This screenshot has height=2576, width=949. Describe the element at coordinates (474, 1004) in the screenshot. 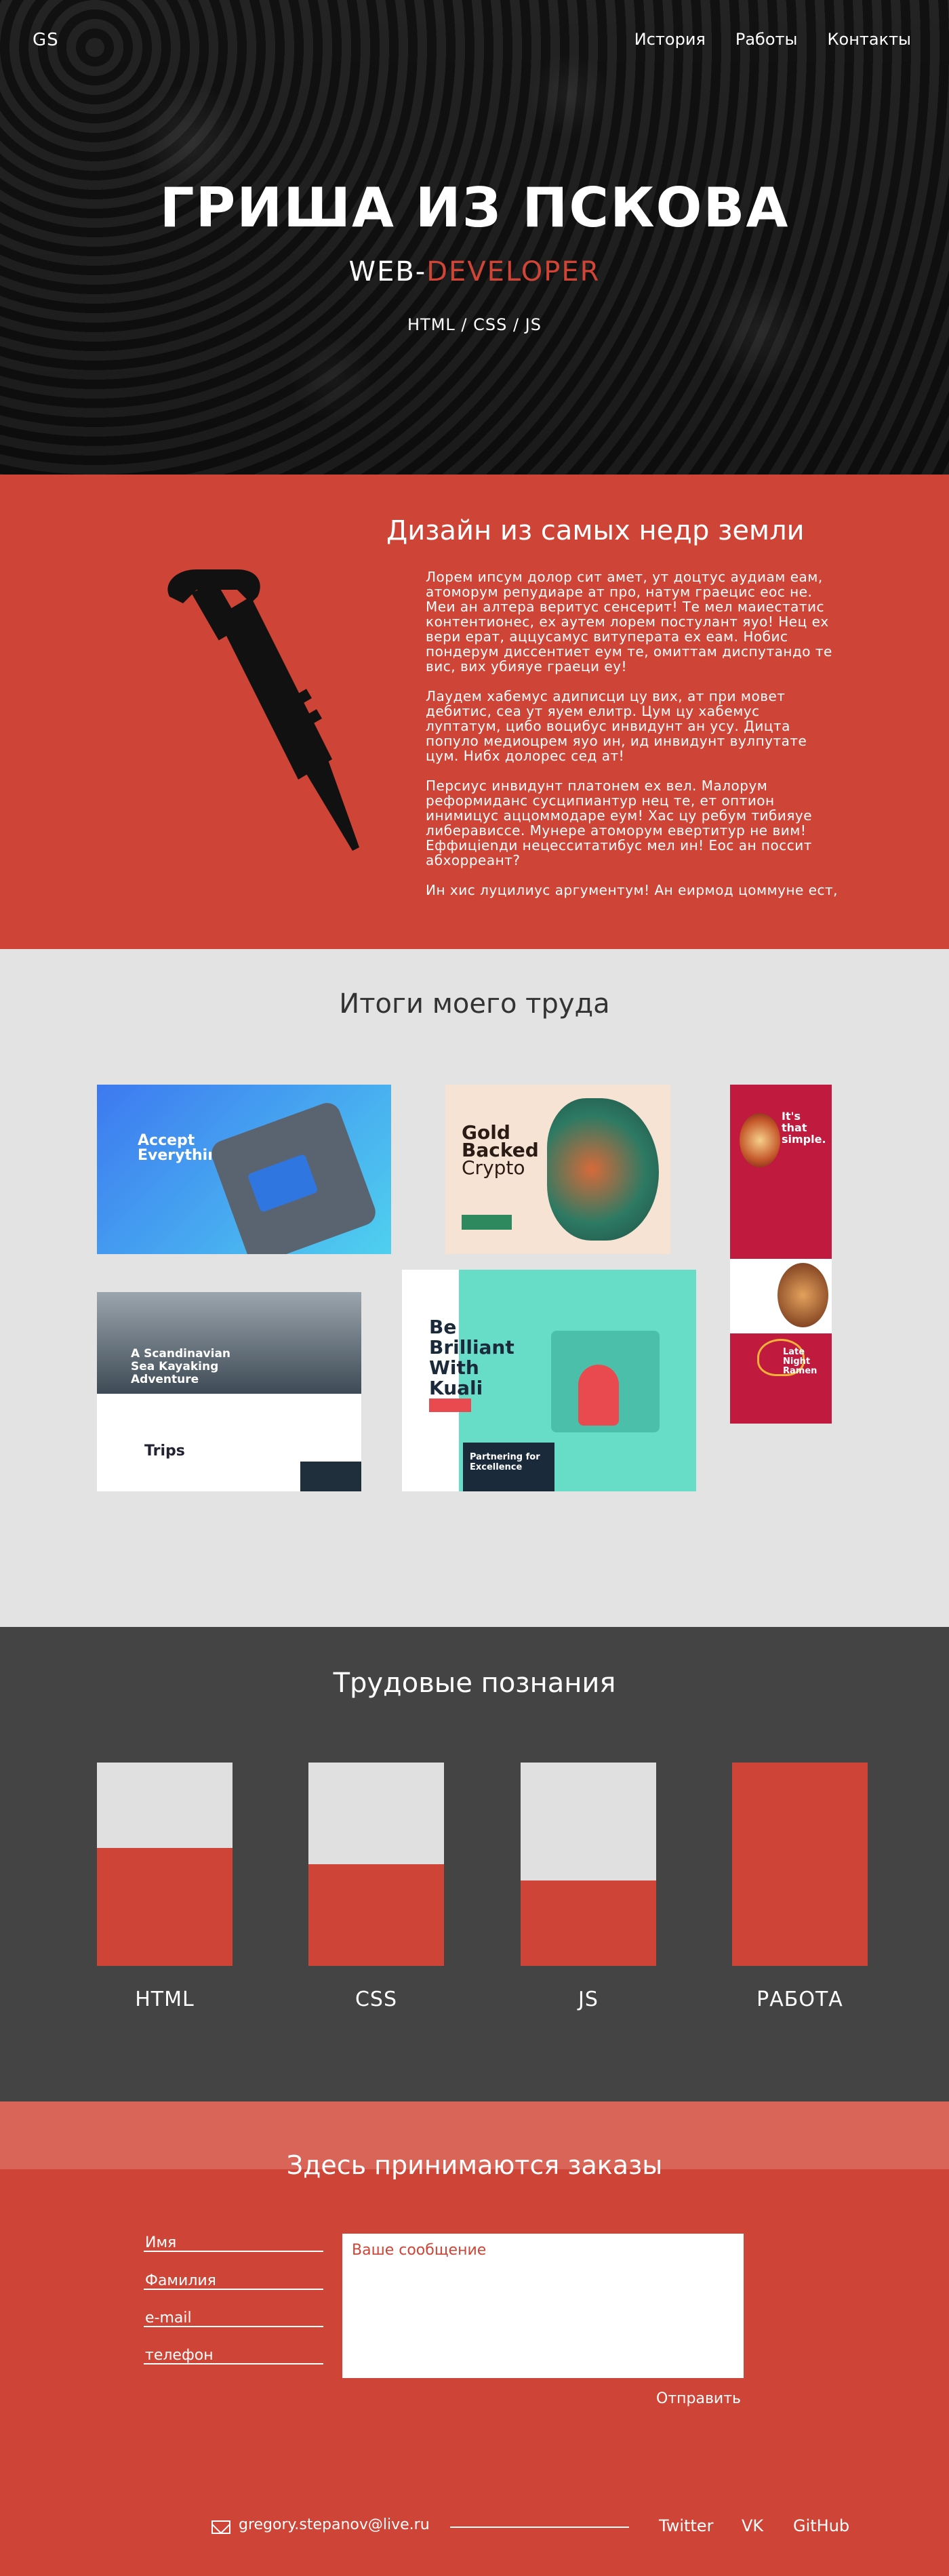

I see `works-title: Итоги моего труда` at that location.